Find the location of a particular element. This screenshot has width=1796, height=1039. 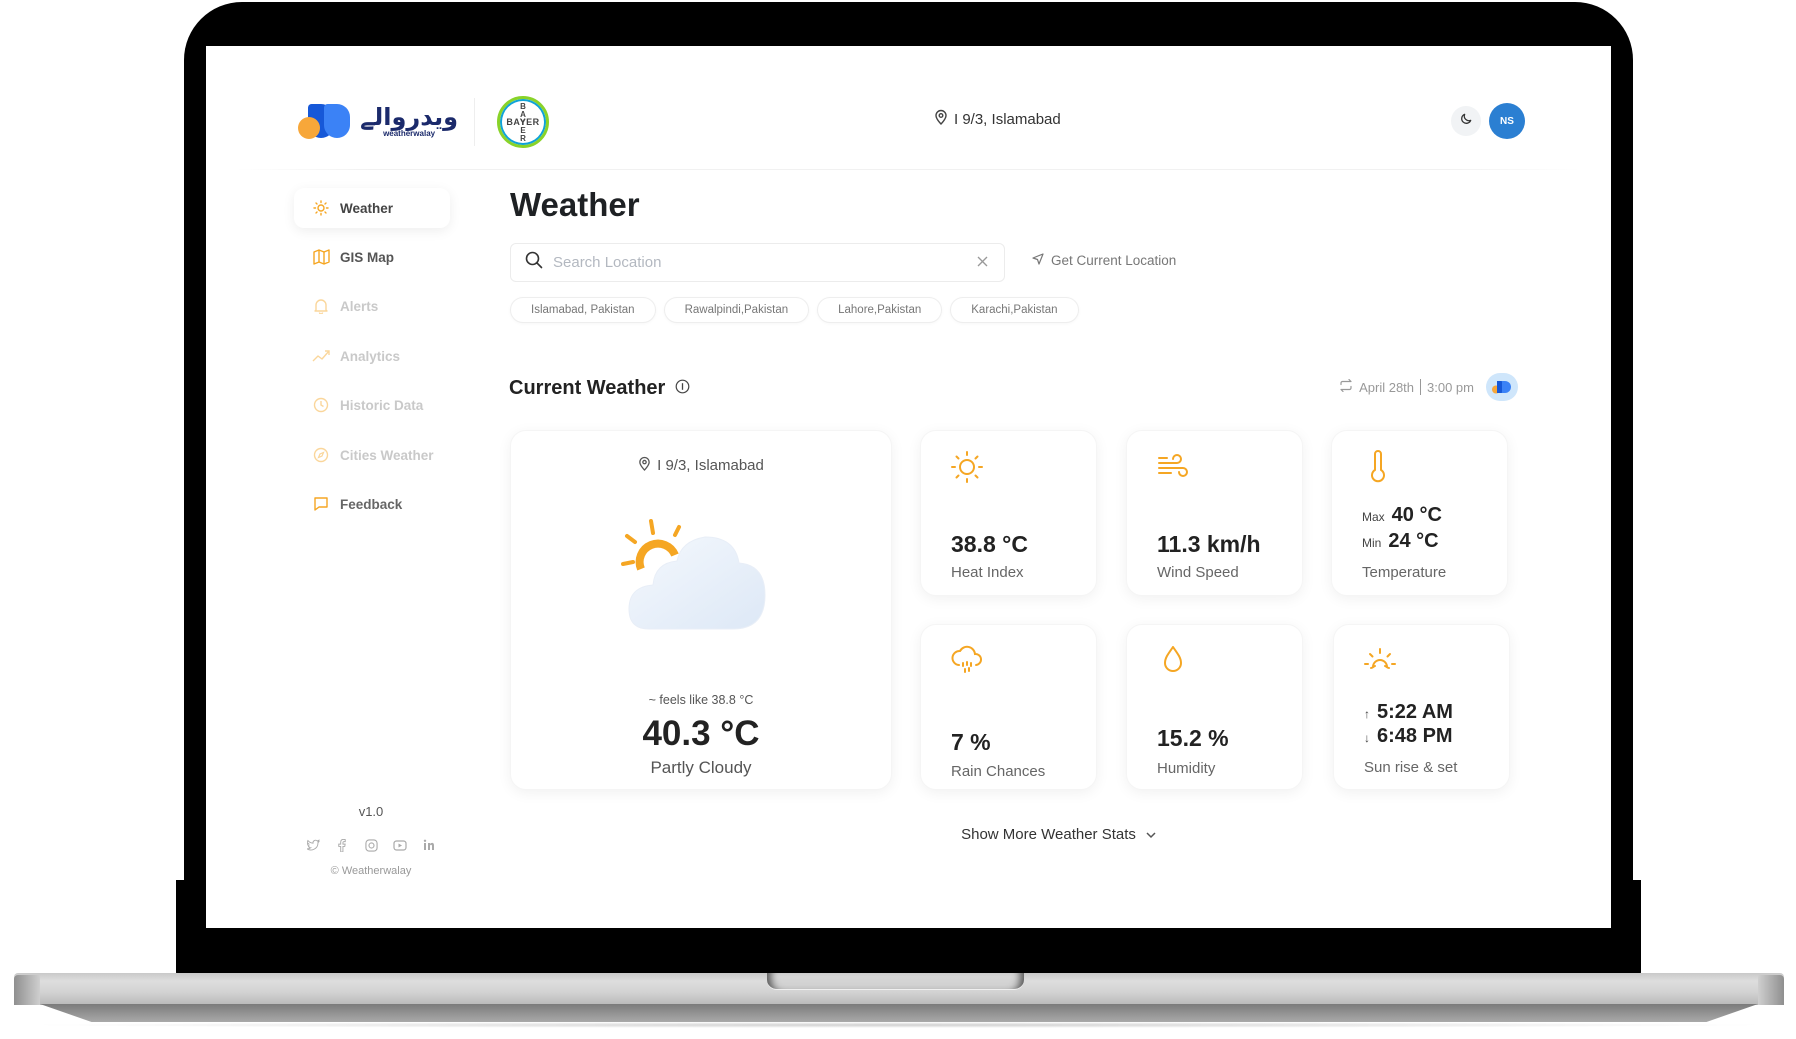

sidebar-item-label: GIS Map is located at coordinates (367, 257).